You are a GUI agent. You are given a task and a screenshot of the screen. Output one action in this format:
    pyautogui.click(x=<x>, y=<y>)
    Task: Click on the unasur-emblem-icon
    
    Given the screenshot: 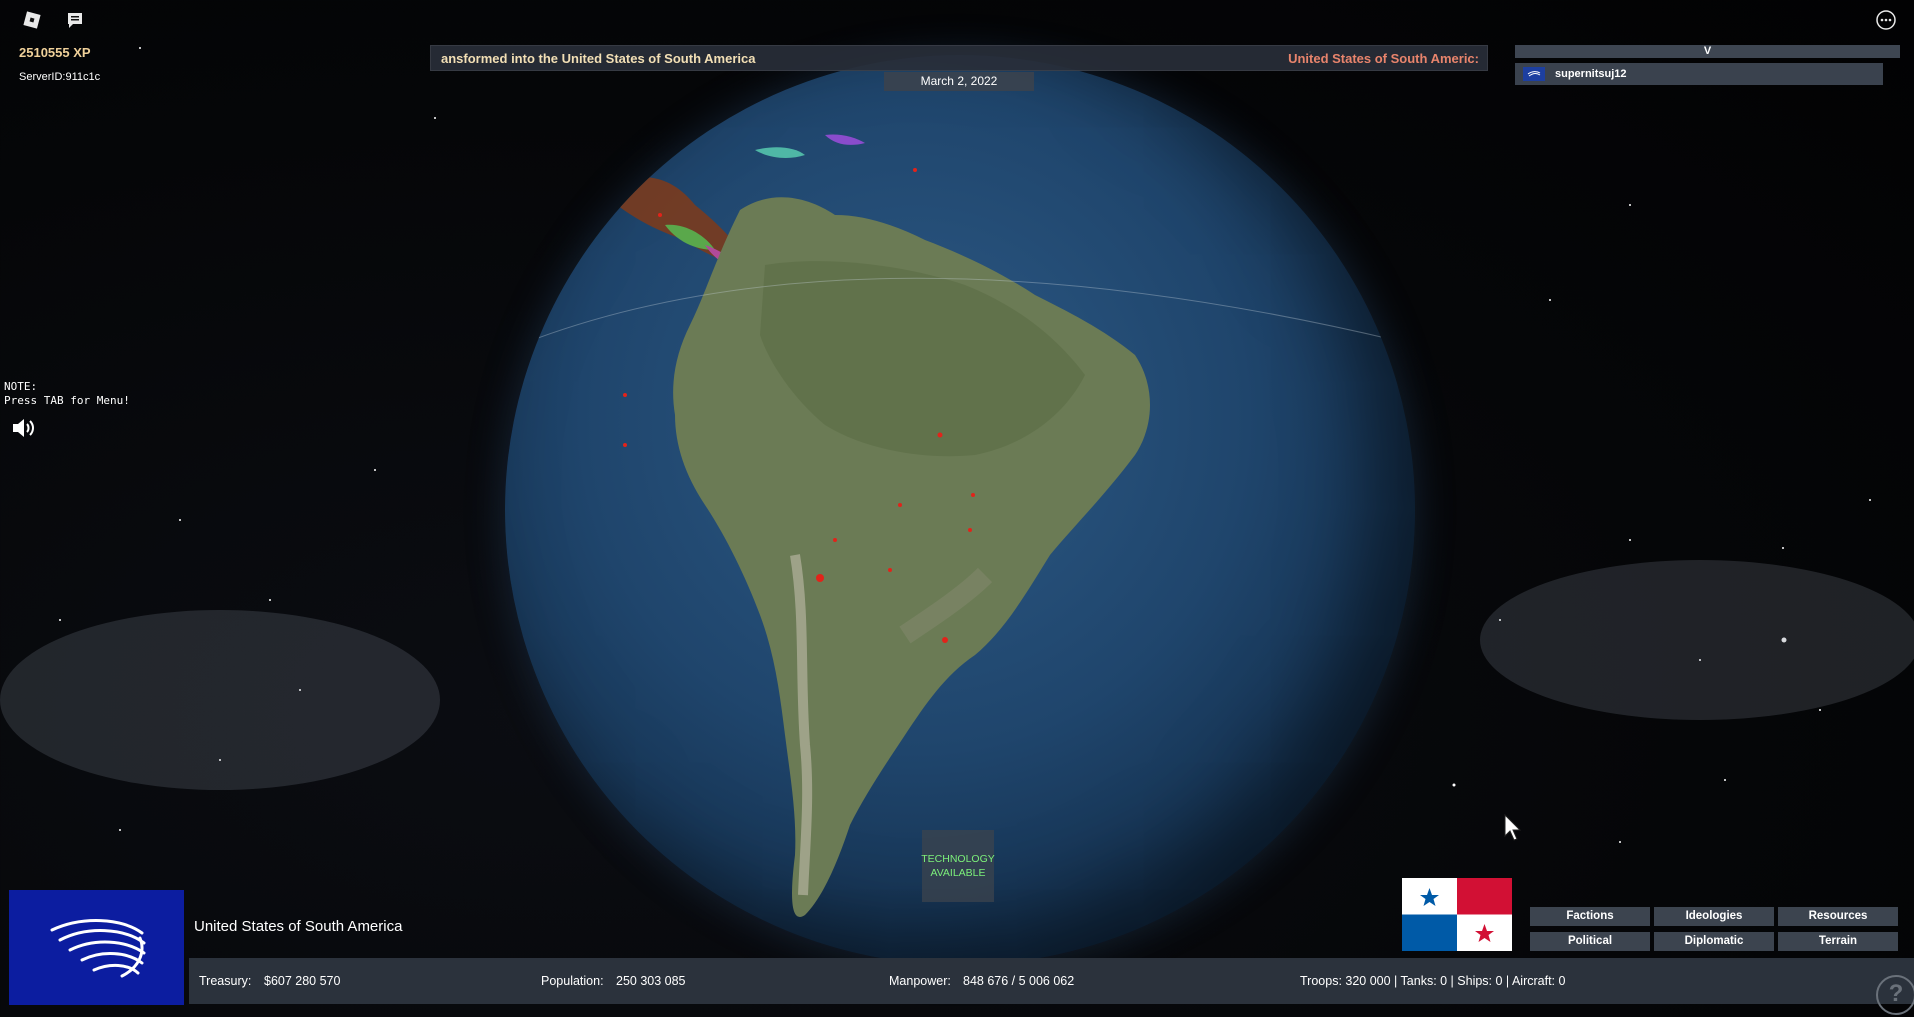 What is the action you would take?
    pyautogui.click(x=97, y=947)
    